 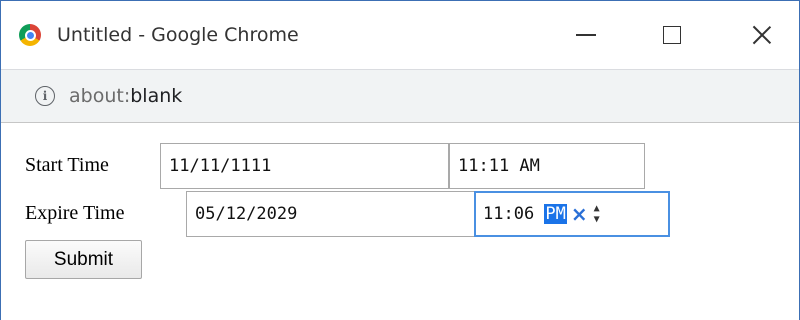 I want to click on expire-time-ampm-segment: PM, so click(x=555, y=214).